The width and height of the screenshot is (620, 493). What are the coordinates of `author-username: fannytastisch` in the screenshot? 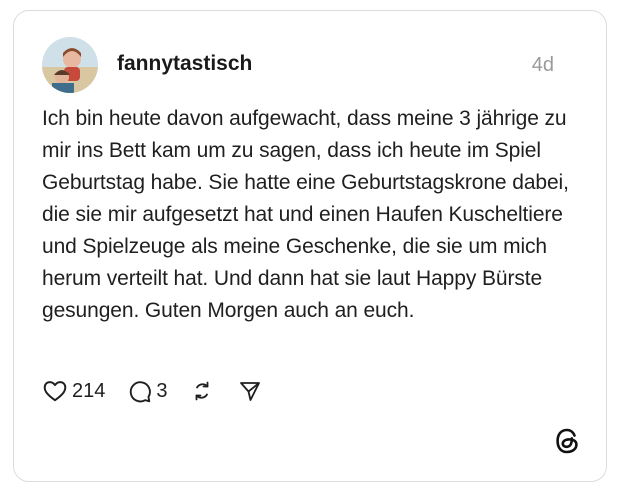 It's located at (184, 64).